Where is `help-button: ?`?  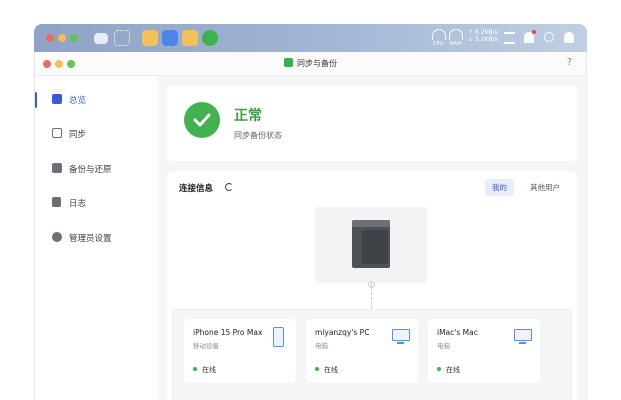 help-button: ? is located at coordinates (569, 62).